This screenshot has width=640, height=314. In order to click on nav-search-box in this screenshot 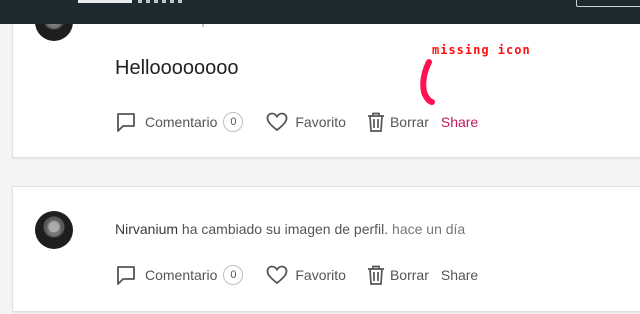, I will do `click(608, 3)`.